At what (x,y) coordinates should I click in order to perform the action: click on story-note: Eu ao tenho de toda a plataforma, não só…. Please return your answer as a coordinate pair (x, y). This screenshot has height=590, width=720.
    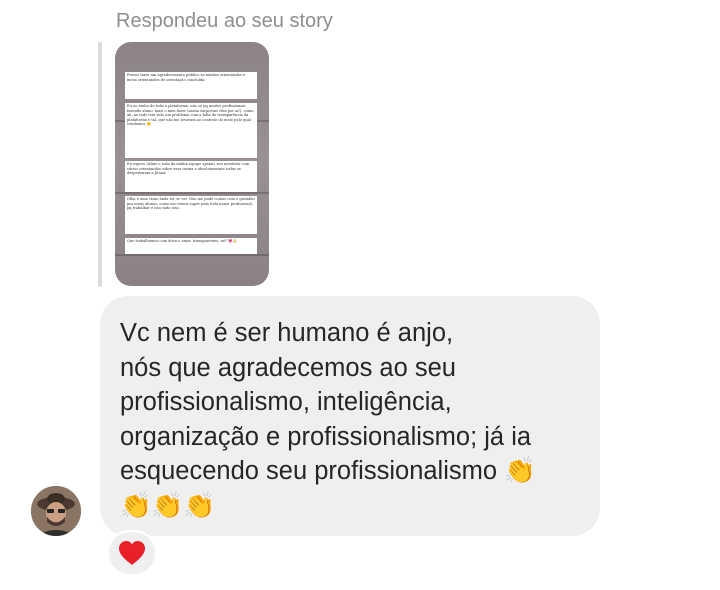
    Looking at the image, I should click on (191, 130).